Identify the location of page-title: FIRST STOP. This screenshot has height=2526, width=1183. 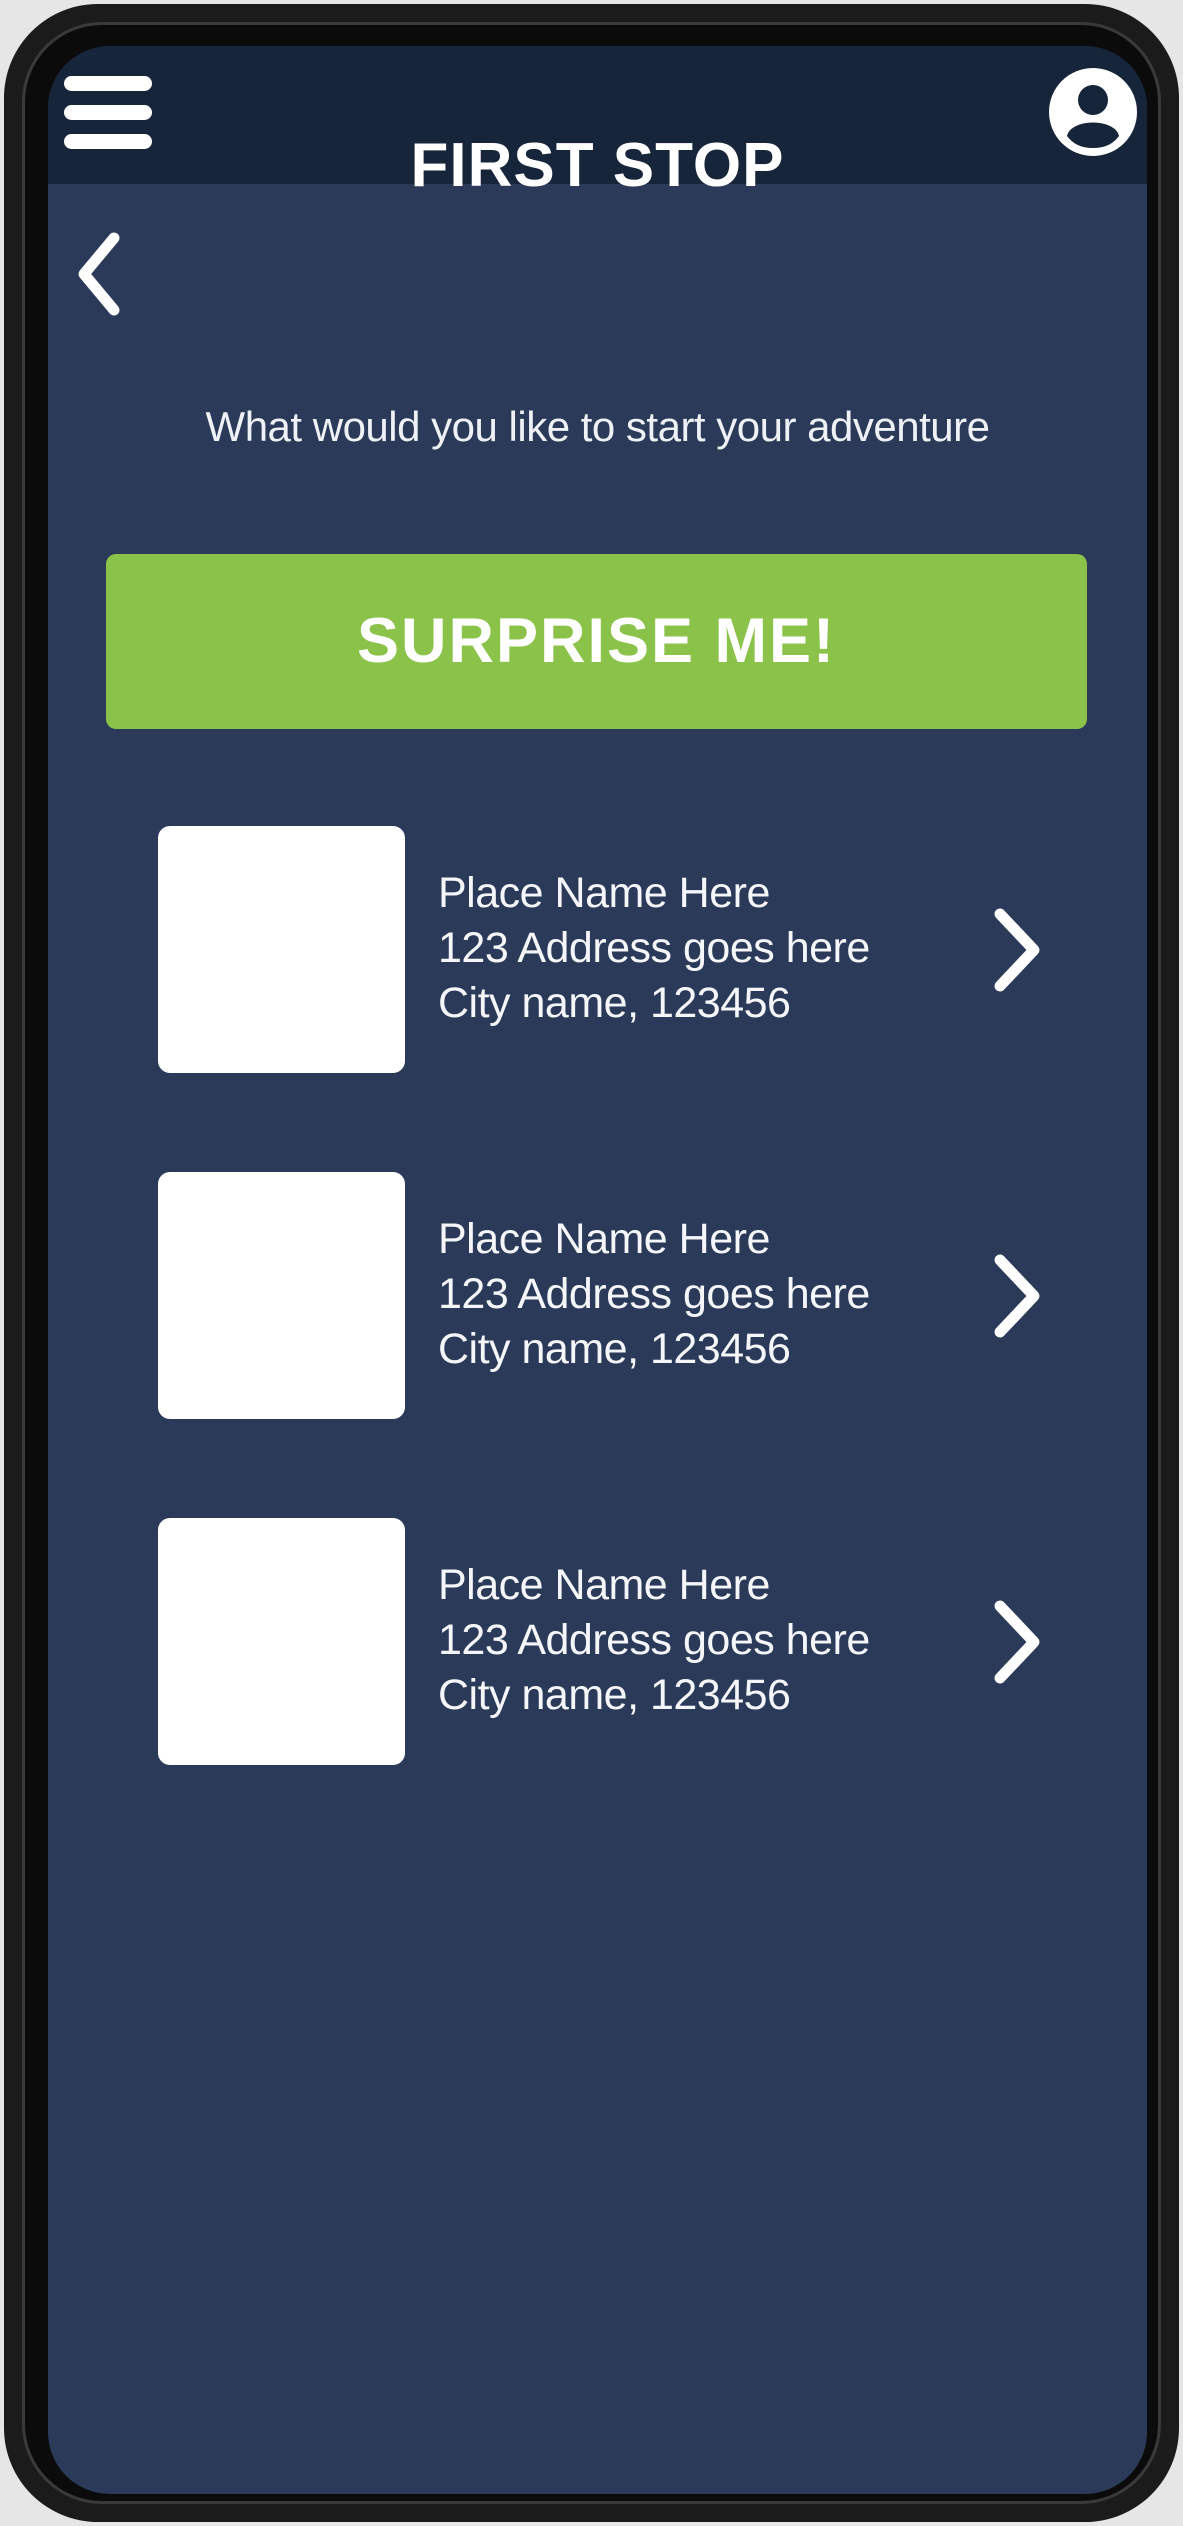
(597, 165).